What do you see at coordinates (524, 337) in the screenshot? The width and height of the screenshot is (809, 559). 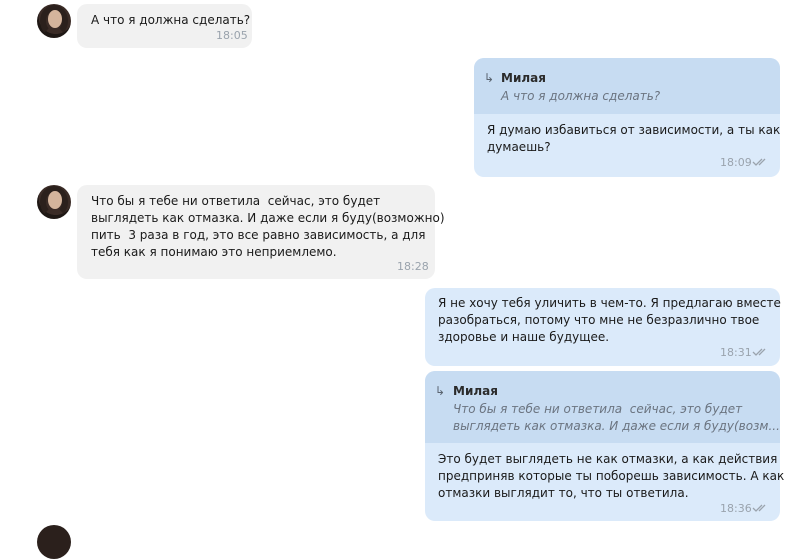 I see `message-text-line: здоровье и наше будущее.` at bounding box center [524, 337].